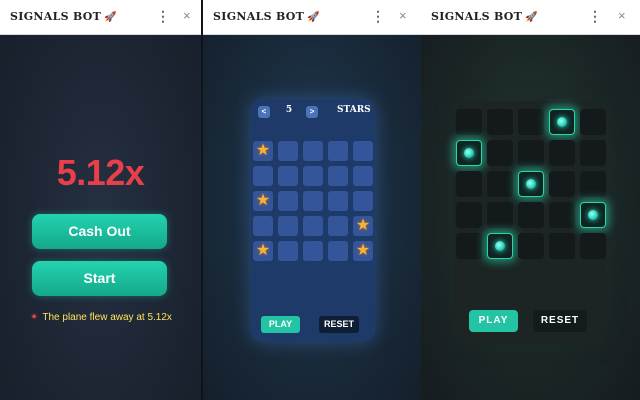  Describe the element at coordinates (107, 317) in the screenshot. I see `status-text: The plane flew away at 5.12x` at that location.